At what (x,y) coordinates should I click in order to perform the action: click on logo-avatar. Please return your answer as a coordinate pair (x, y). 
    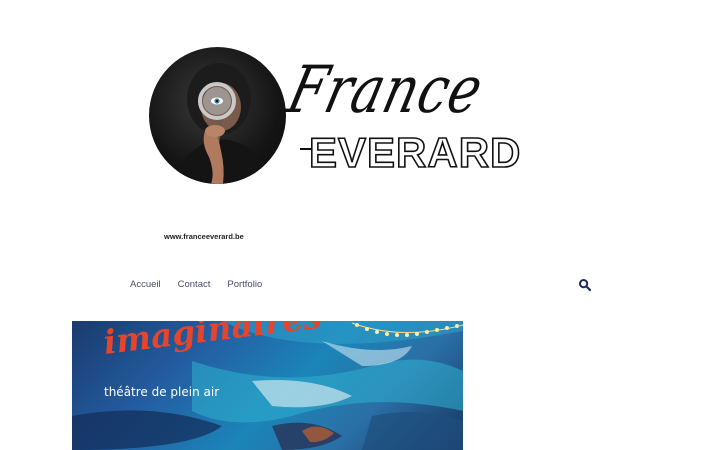
    Looking at the image, I should click on (217, 115).